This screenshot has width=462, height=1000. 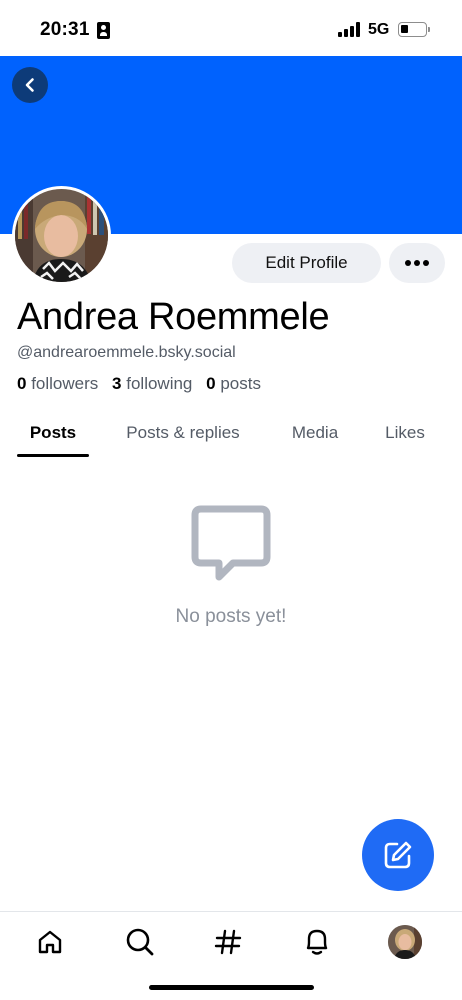 What do you see at coordinates (117, 383) in the screenshot?
I see `following-count: 3` at bounding box center [117, 383].